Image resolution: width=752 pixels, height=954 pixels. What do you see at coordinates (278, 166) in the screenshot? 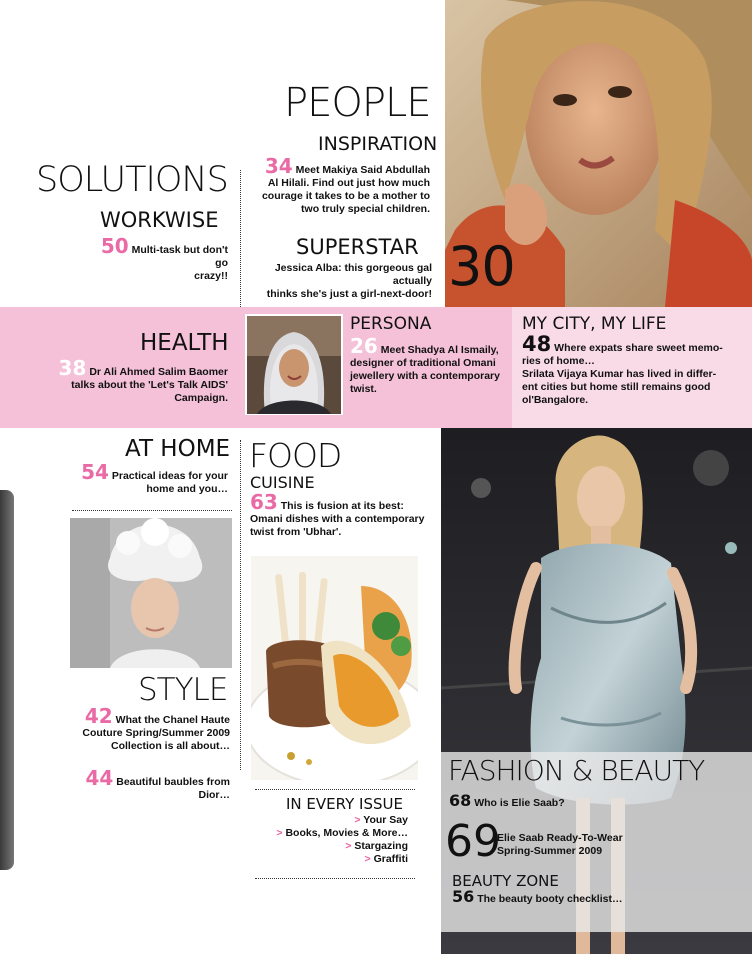
I see `page-number: 34` at bounding box center [278, 166].